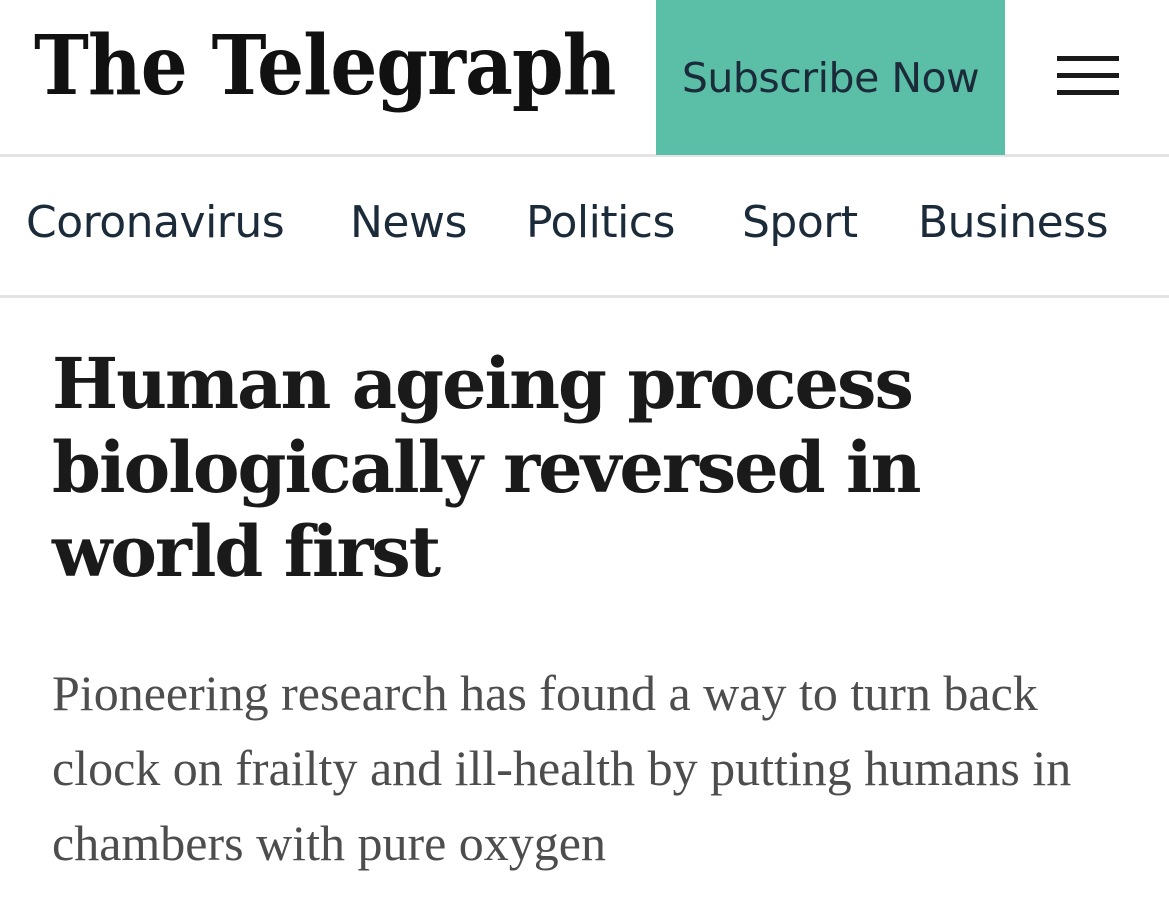 The height and width of the screenshot is (915, 1169). I want to click on menu-bar-bottom, so click(1088, 92).